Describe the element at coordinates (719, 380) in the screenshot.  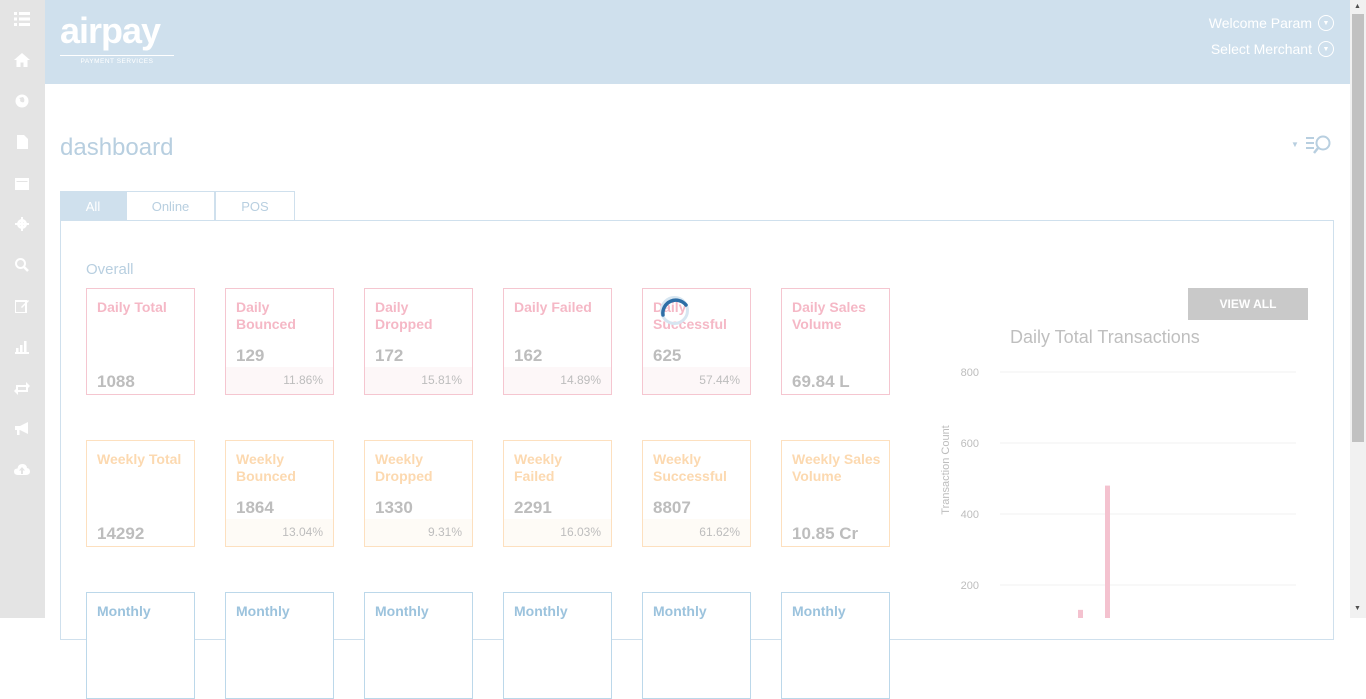
I see `card-percent: 57.44%` at that location.